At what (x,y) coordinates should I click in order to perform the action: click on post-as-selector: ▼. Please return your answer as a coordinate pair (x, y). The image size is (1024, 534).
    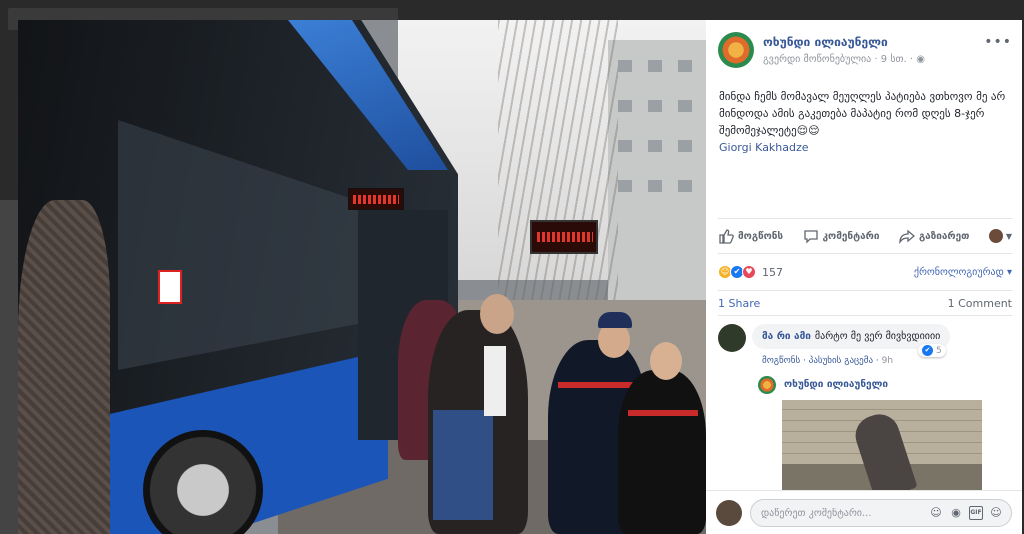
    Looking at the image, I should click on (1000, 236).